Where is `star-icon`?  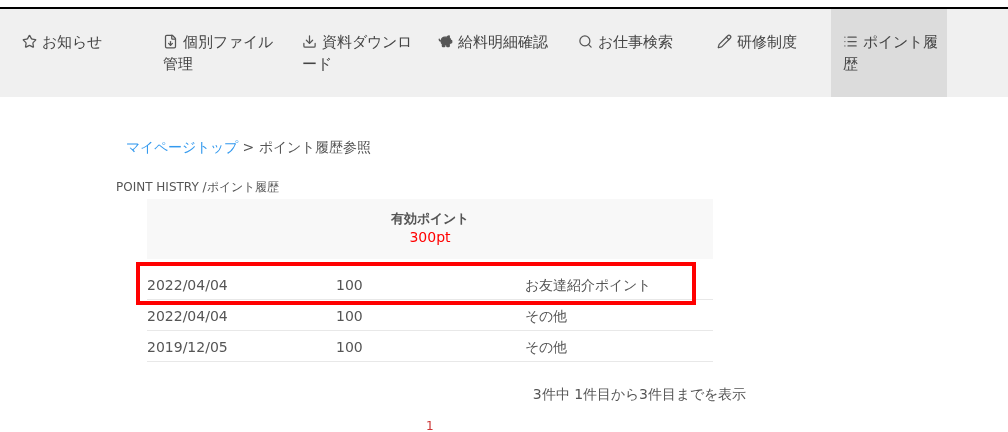 star-icon is located at coordinates (29, 41).